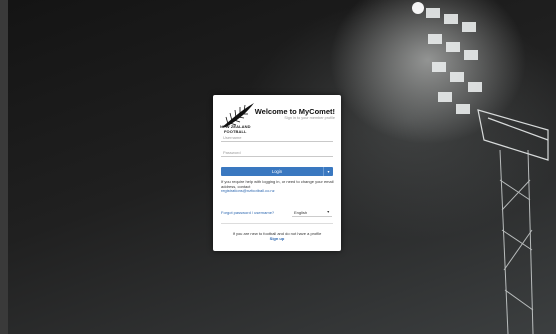 This screenshot has width=556, height=334. What do you see at coordinates (247, 212) in the screenshot?
I see `forgot-password-link: Forgot password / username?` at bounding box center [247, 212].